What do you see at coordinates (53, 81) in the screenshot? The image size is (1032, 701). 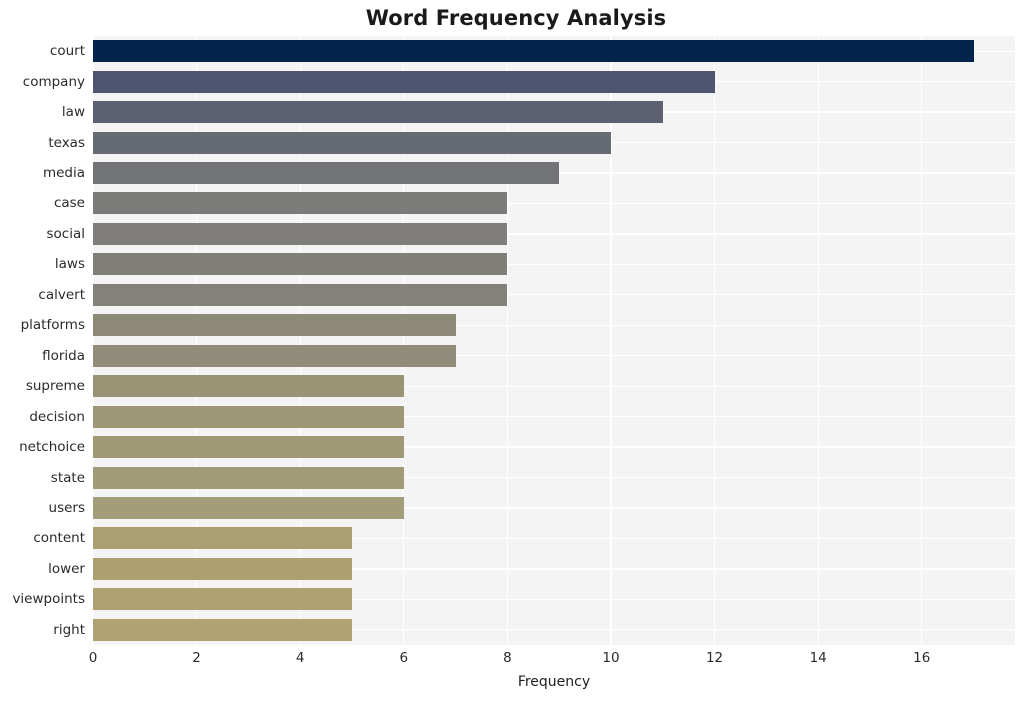 I see `y-tick-label-company: company` at bounding box center [53, 81].